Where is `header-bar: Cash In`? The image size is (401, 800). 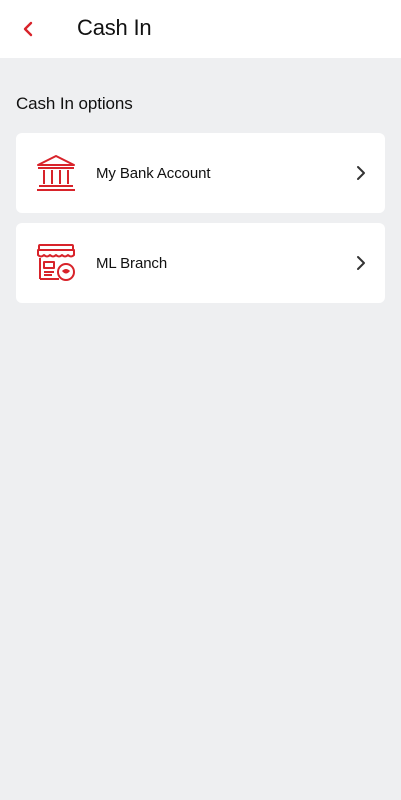
header-bar: Cash In is located at coordinates (200, 29).